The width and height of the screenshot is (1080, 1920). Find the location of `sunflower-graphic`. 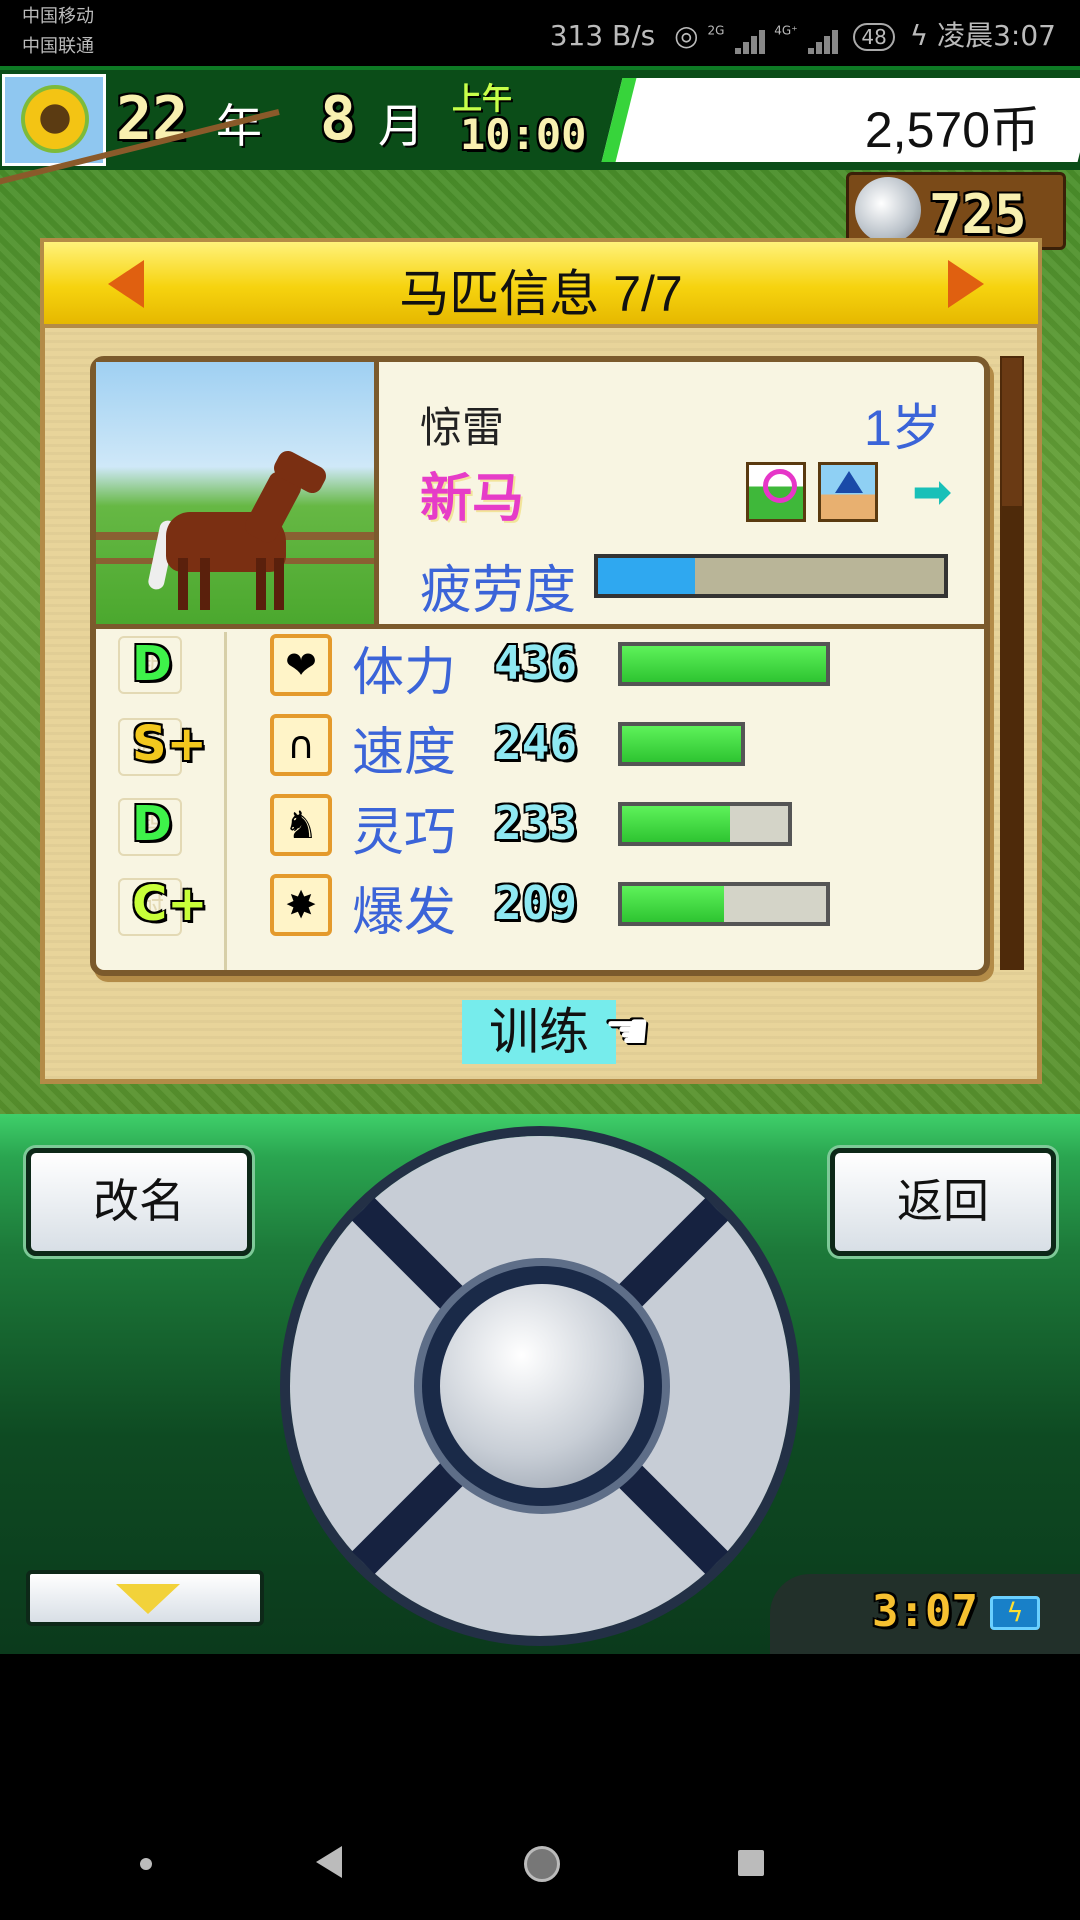

sunflower-graphic is located at coordinates (55, 119).